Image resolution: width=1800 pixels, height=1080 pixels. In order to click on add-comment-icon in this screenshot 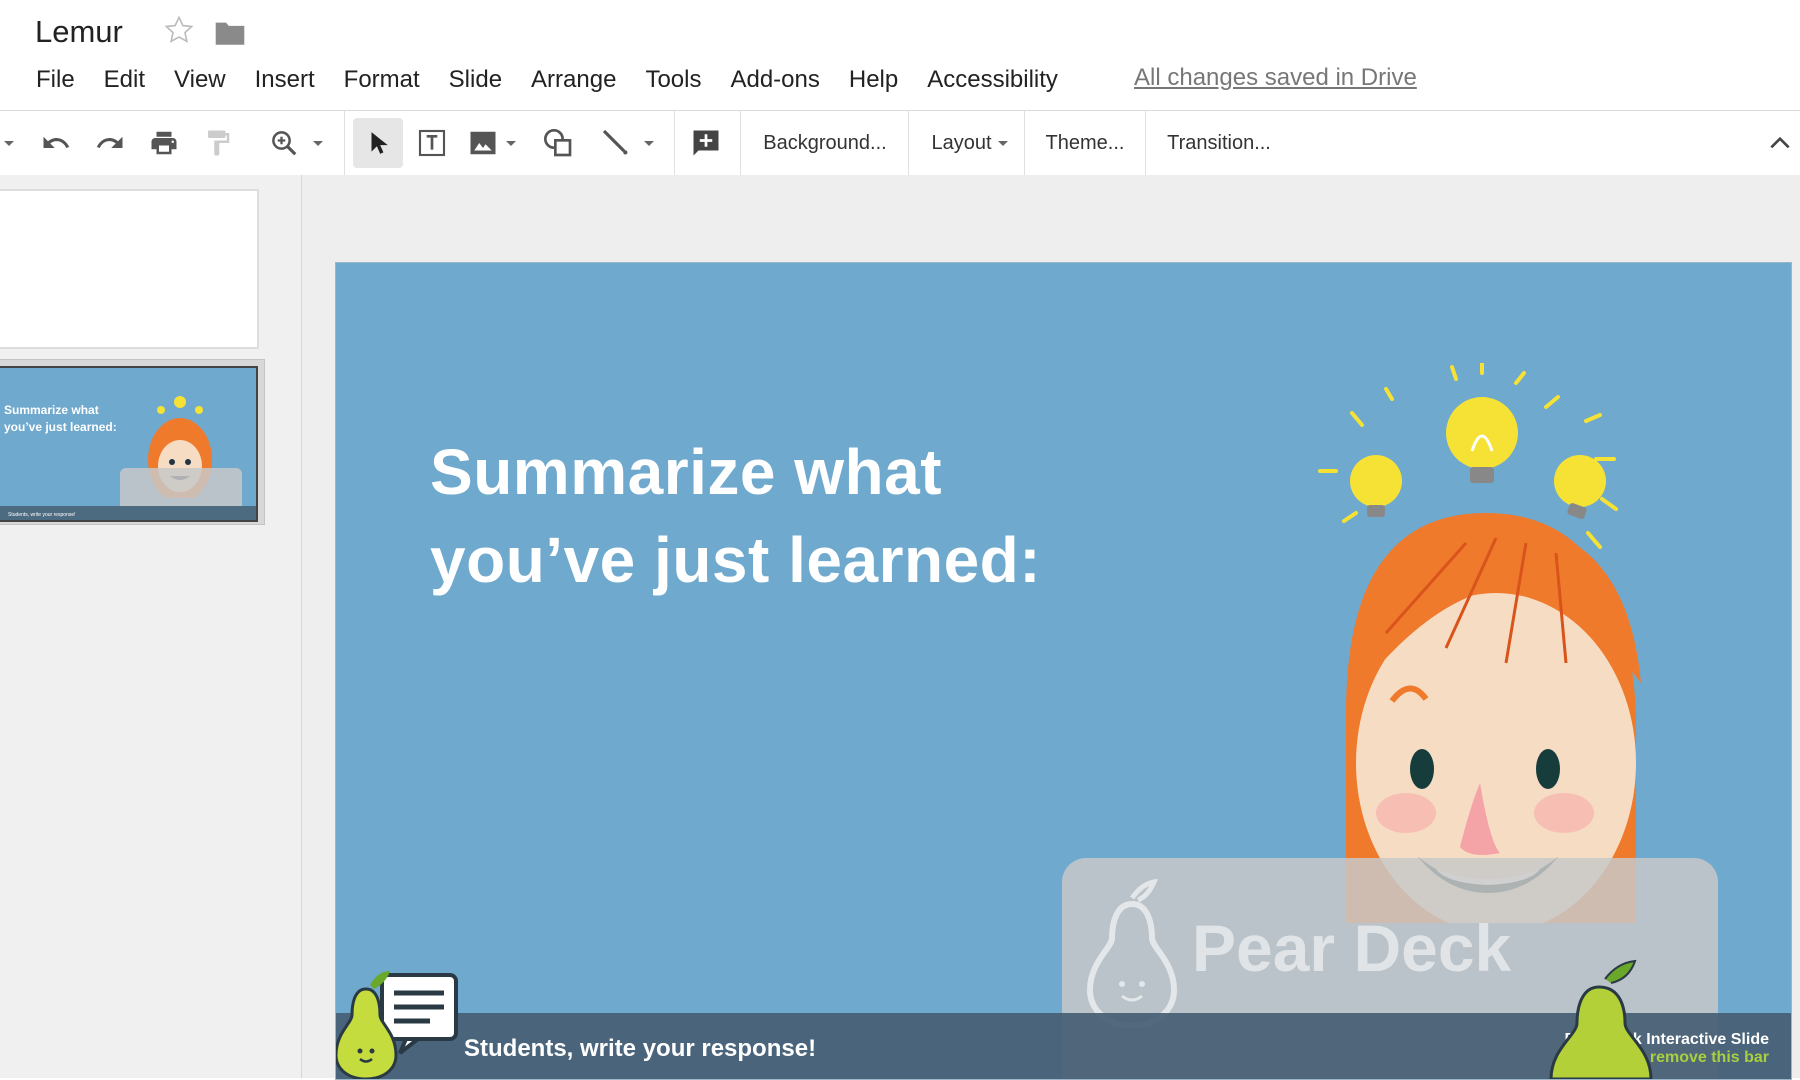, I will do `click(706, 143)`.